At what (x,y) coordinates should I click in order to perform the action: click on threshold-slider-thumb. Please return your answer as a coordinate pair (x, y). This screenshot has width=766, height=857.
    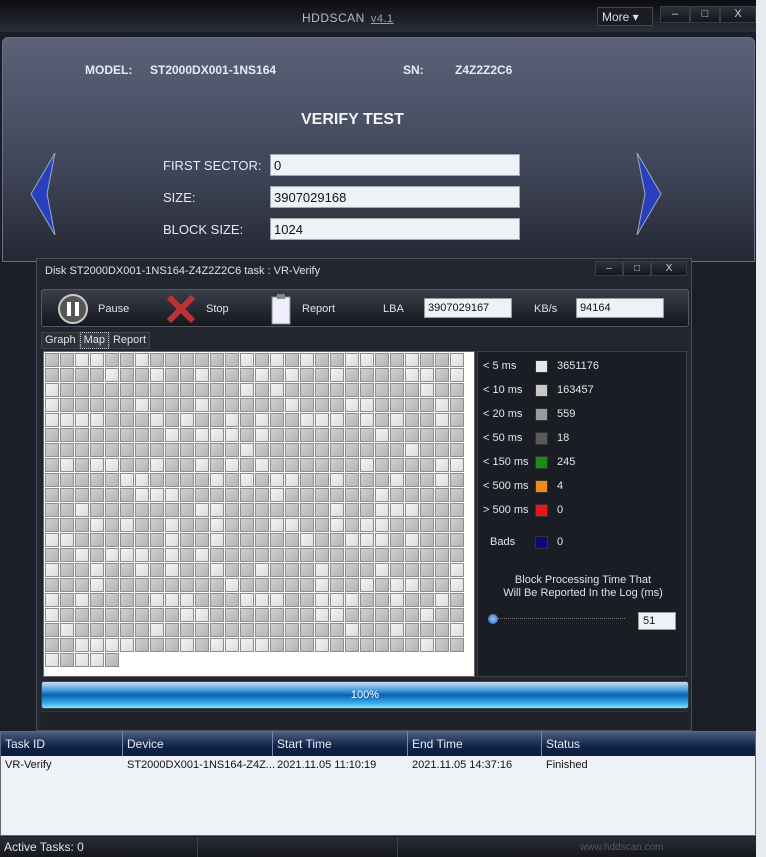
    Looking at the image, I should click on (493, 619).